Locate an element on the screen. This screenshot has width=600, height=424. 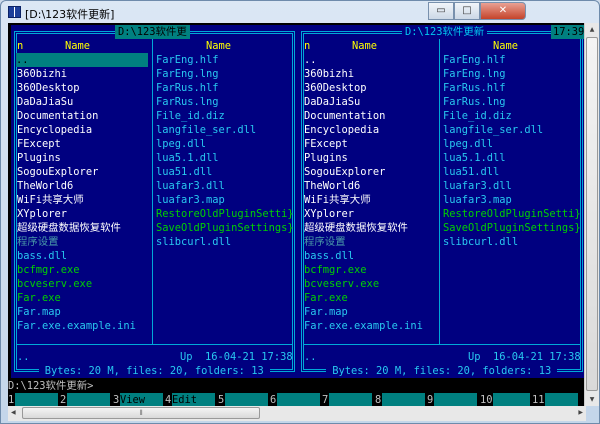
keybar-key-4: 4 Edit is located at coordinates (190, 399).